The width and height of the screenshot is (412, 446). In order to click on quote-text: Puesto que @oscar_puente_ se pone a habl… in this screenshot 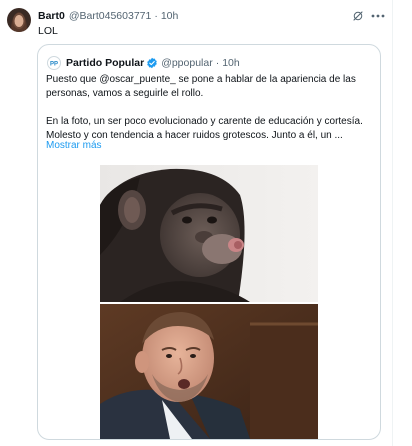, I will do `click(212, 108)`.